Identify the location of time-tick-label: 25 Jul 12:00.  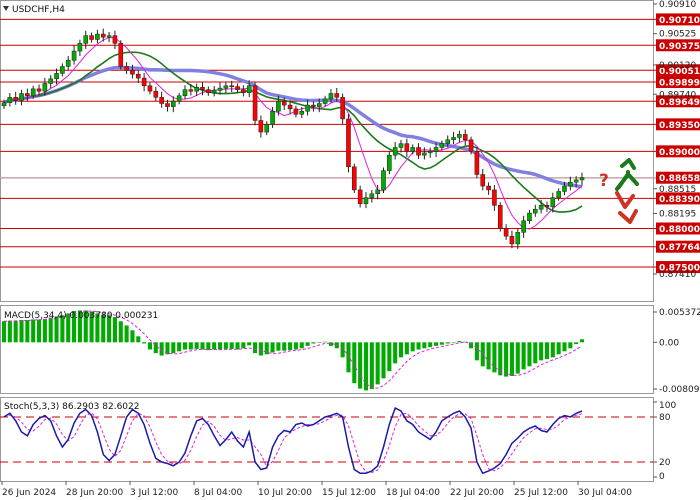
(541, 493).